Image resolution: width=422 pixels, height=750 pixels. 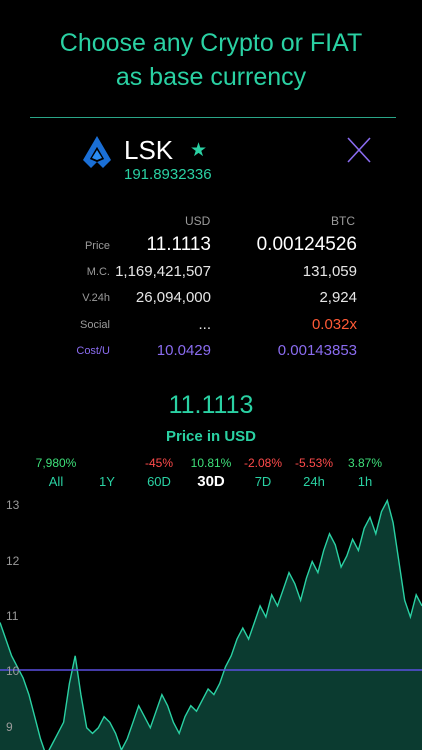 I want to click on change-60d: -45%, so click(x=158, y=463).